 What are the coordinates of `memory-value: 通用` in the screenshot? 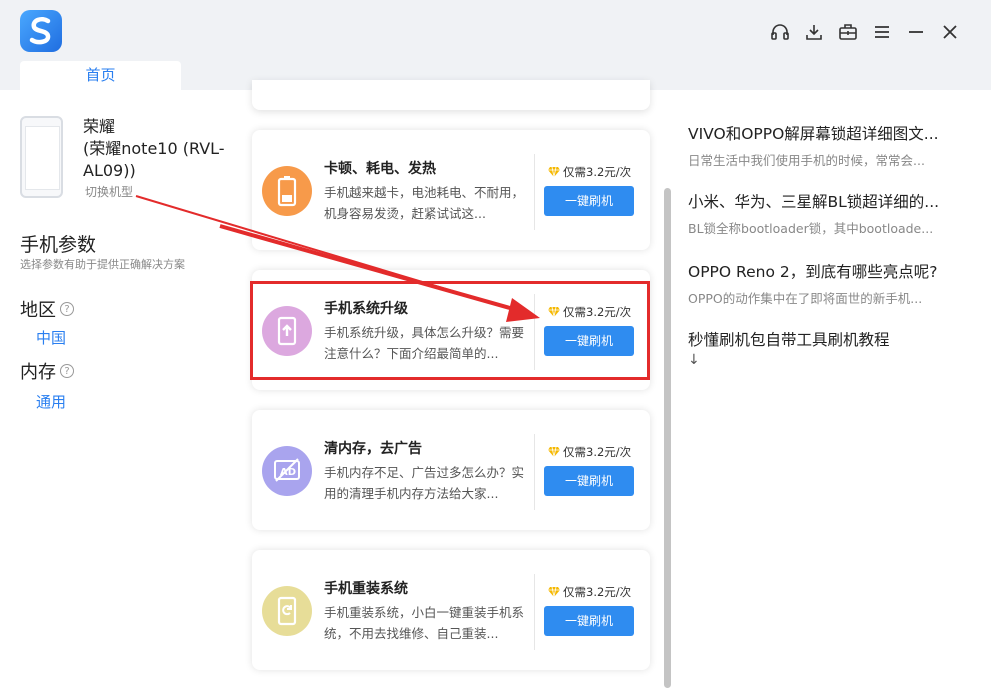 It's located at (51, 401).